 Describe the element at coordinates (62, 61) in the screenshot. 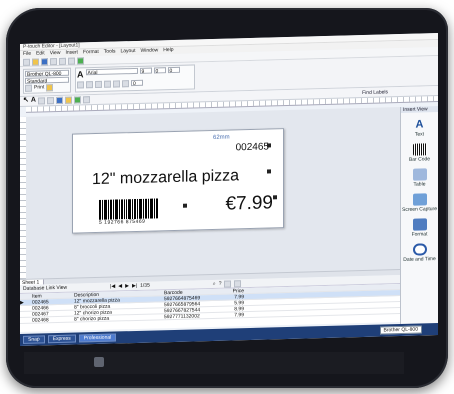

I see `undo-icon` at that location.